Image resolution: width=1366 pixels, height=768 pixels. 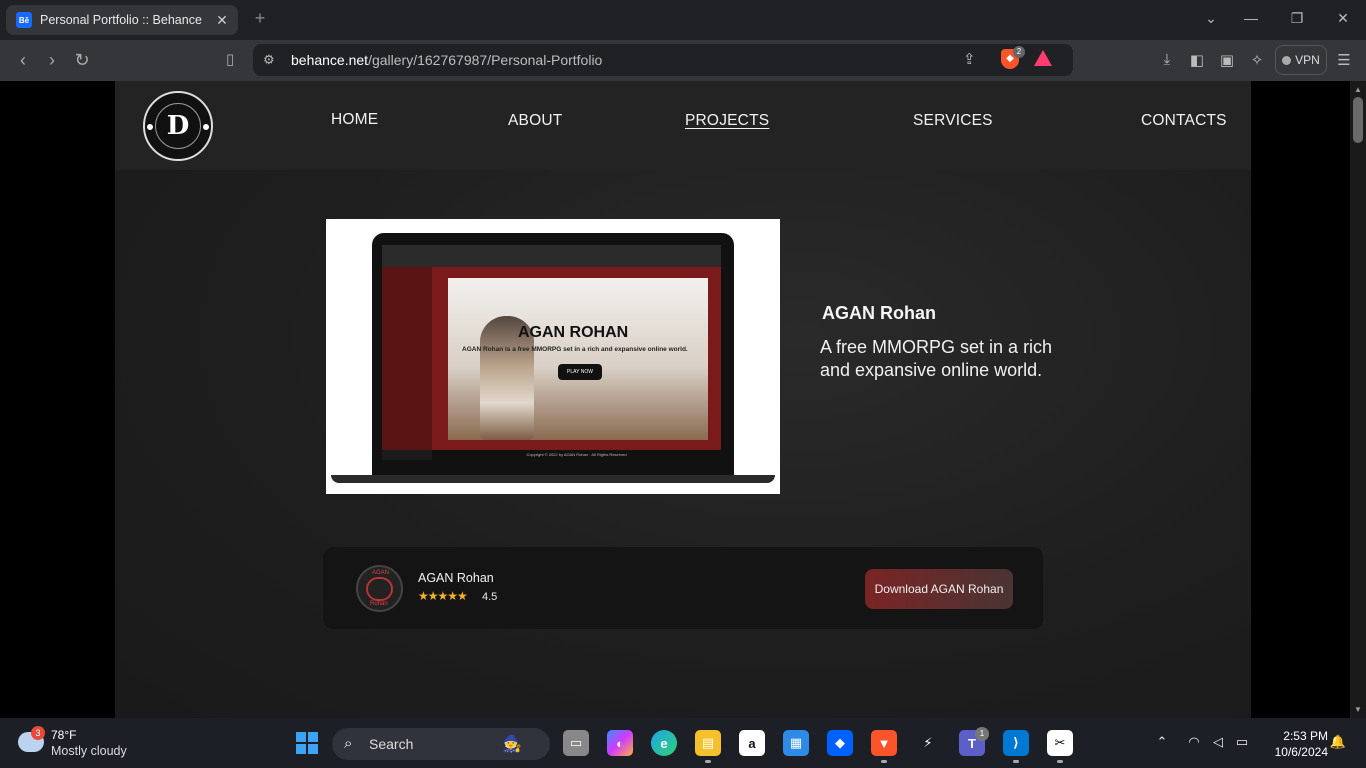 I want to click on search-highlight-icon: 🧙, so click(x=512, y=744).